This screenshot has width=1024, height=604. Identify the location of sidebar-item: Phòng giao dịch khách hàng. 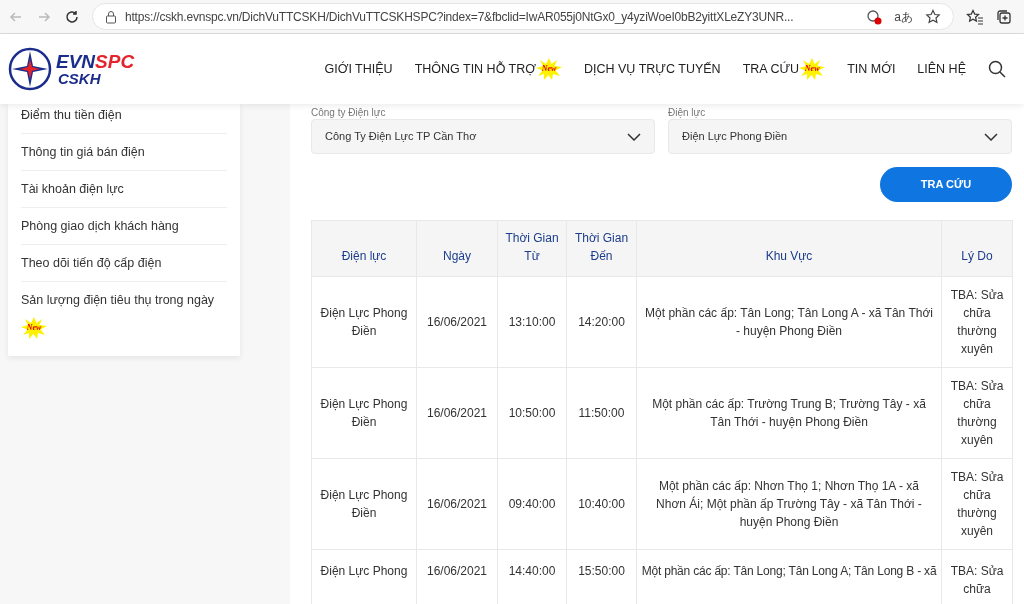
(124, 226).